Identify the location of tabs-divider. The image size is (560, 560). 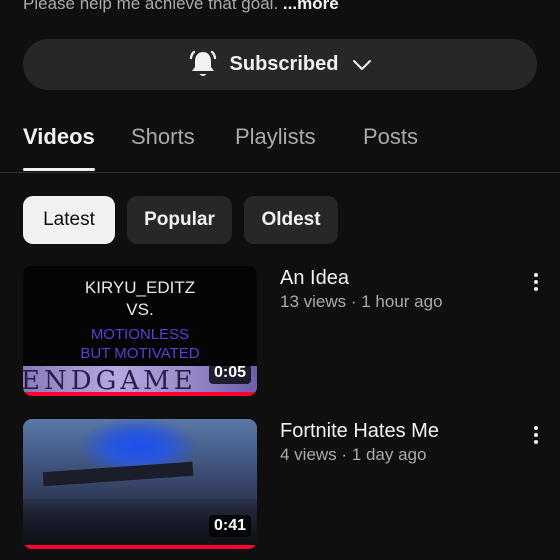
(280, 172).